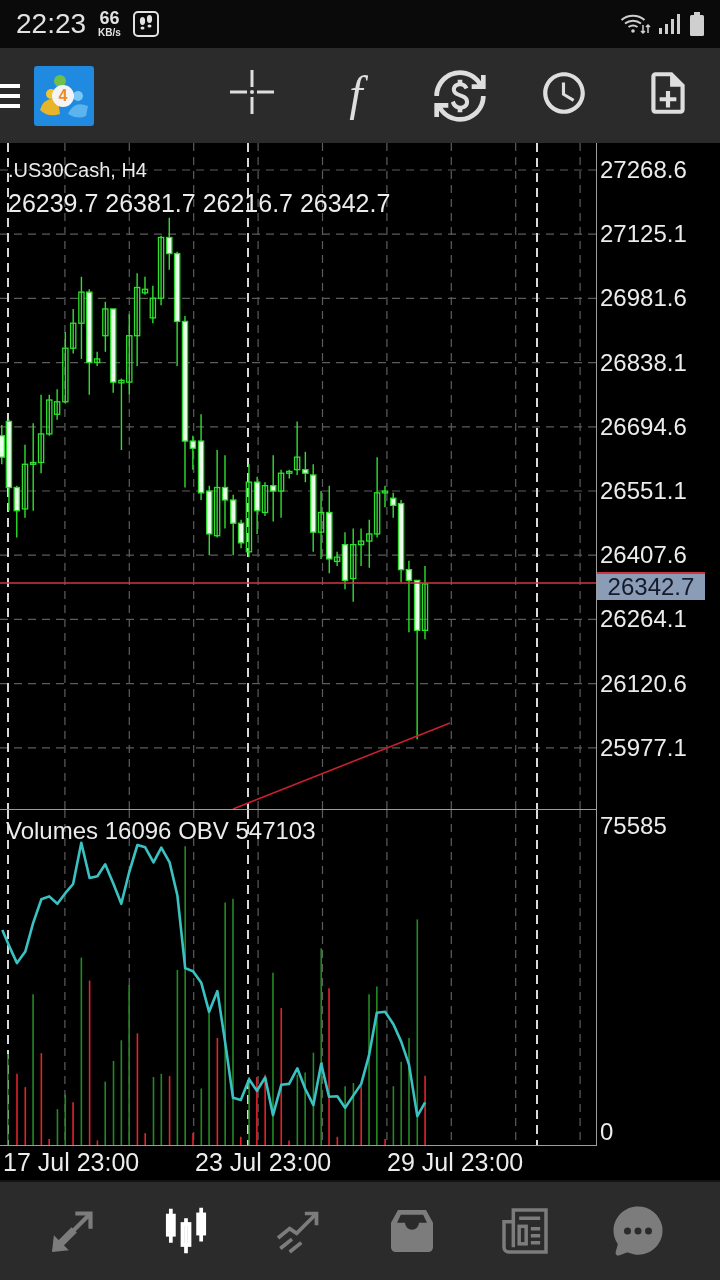 The width and height of the screenshot is (720, 1280). What do you see at coordinates (607, 1132) in the screenshot?
I see `volume-axis-label: 0` at bounding box center [607, 1132].